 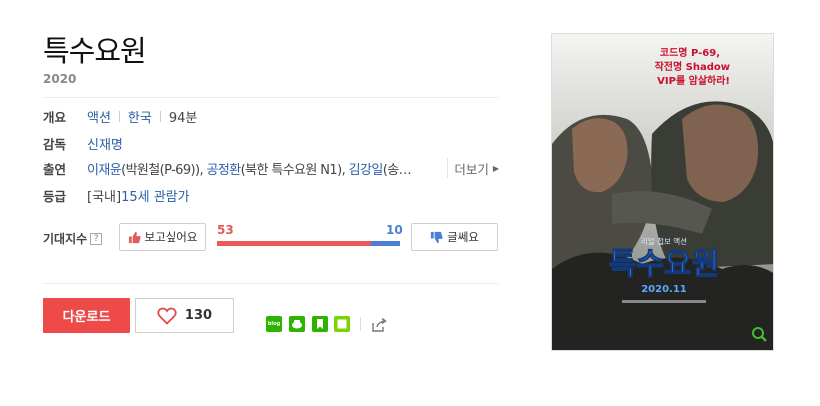 What do you see at coordinates (273, 116) in the screenshot?
I see `overview-row: 개요 액션 한국 94분` at bounding box center [273, 116].